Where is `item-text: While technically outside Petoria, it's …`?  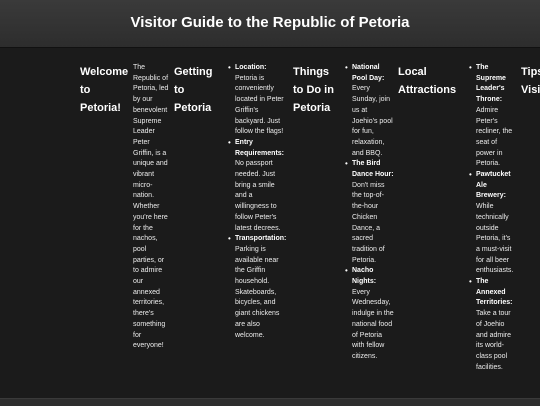
item-text: While technically outside Petoria, it's … is located at coordinates (495, 239).